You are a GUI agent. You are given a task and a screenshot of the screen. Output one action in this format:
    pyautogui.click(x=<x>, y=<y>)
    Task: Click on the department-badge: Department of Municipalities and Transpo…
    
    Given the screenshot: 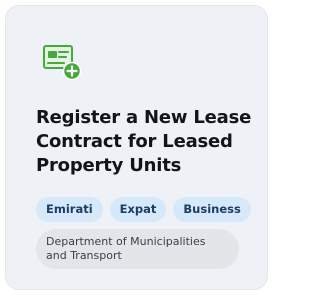 What is the action you would take?
    pyautogui.click(x=137, y=249)
    